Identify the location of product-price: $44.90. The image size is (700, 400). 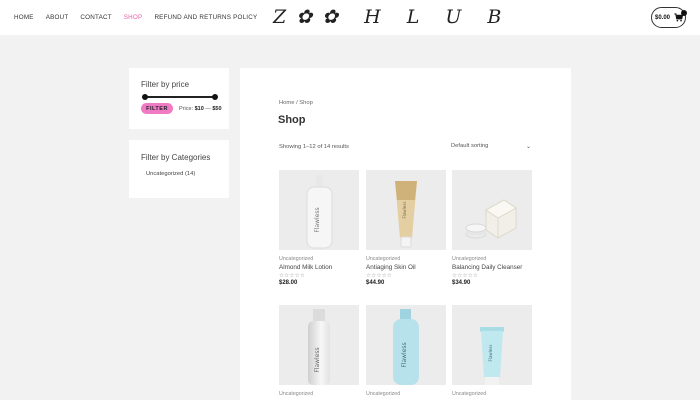
(375, 283).